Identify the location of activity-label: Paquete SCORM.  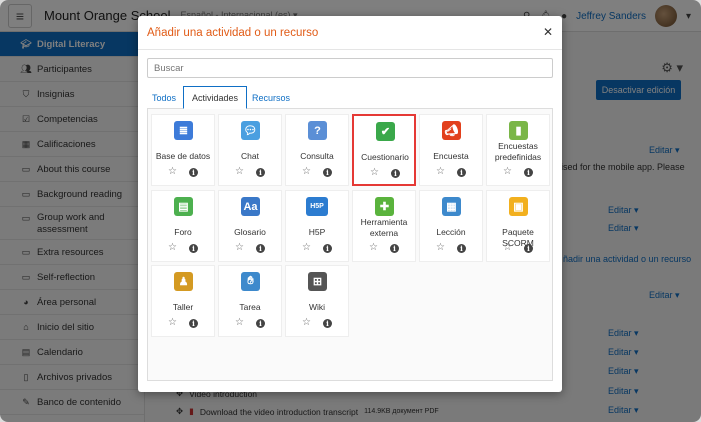
(518, 237).